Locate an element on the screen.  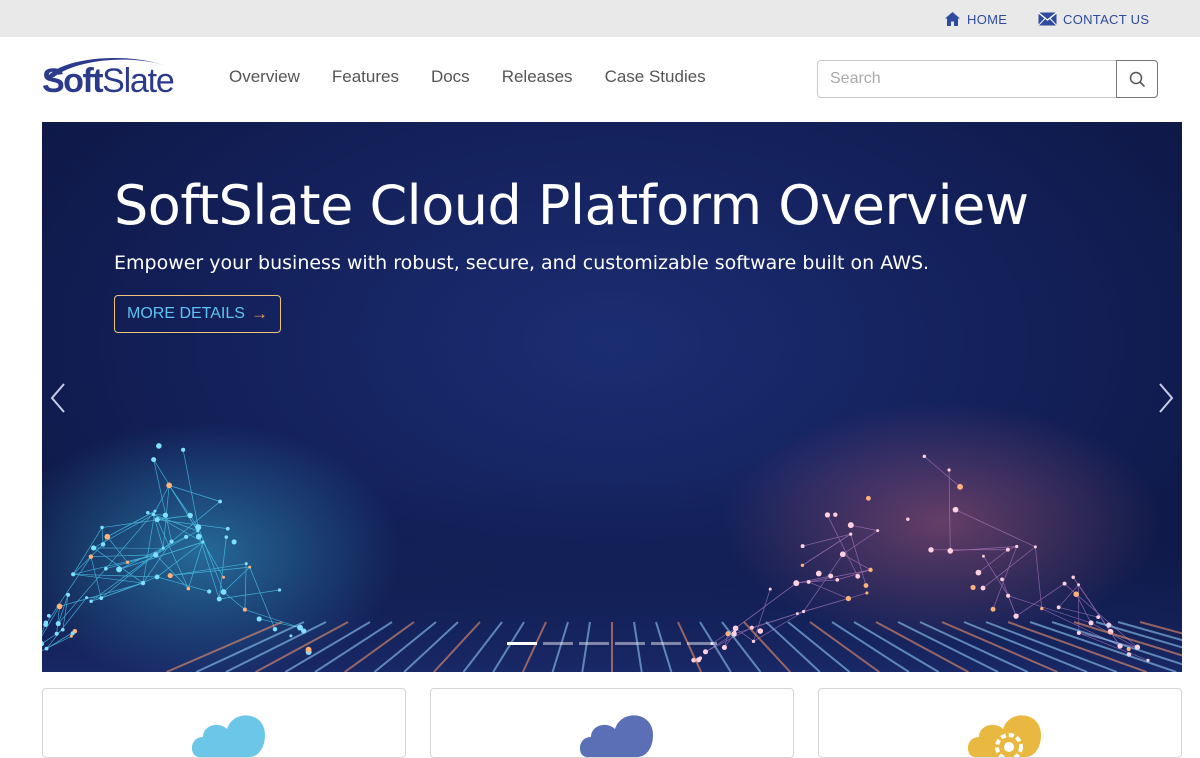
more-details-button: MORE DETAILS → is located at coordinates (197, 314).